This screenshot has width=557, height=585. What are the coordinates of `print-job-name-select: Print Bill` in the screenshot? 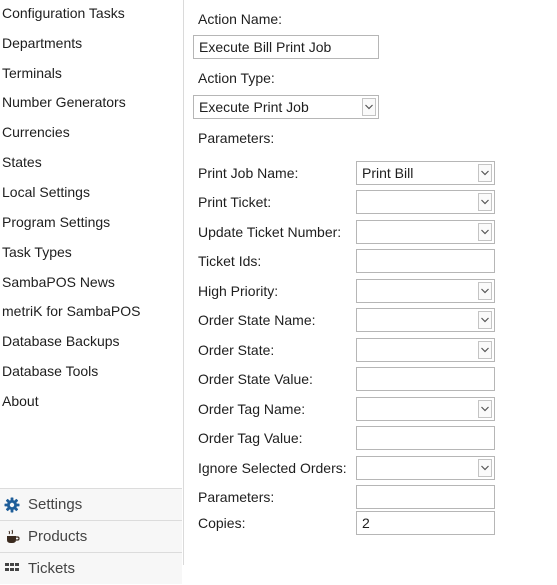 It's located at (425, 173).